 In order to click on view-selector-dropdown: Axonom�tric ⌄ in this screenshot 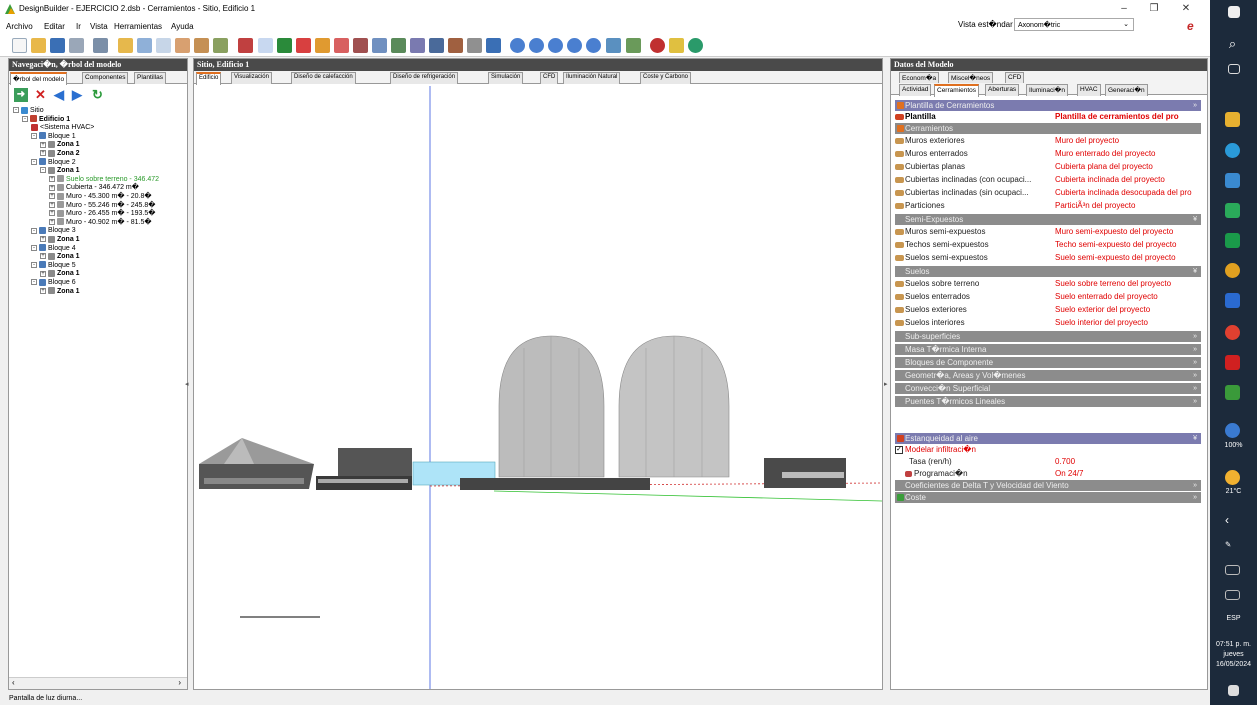, I will do `click(1074, 24)`.